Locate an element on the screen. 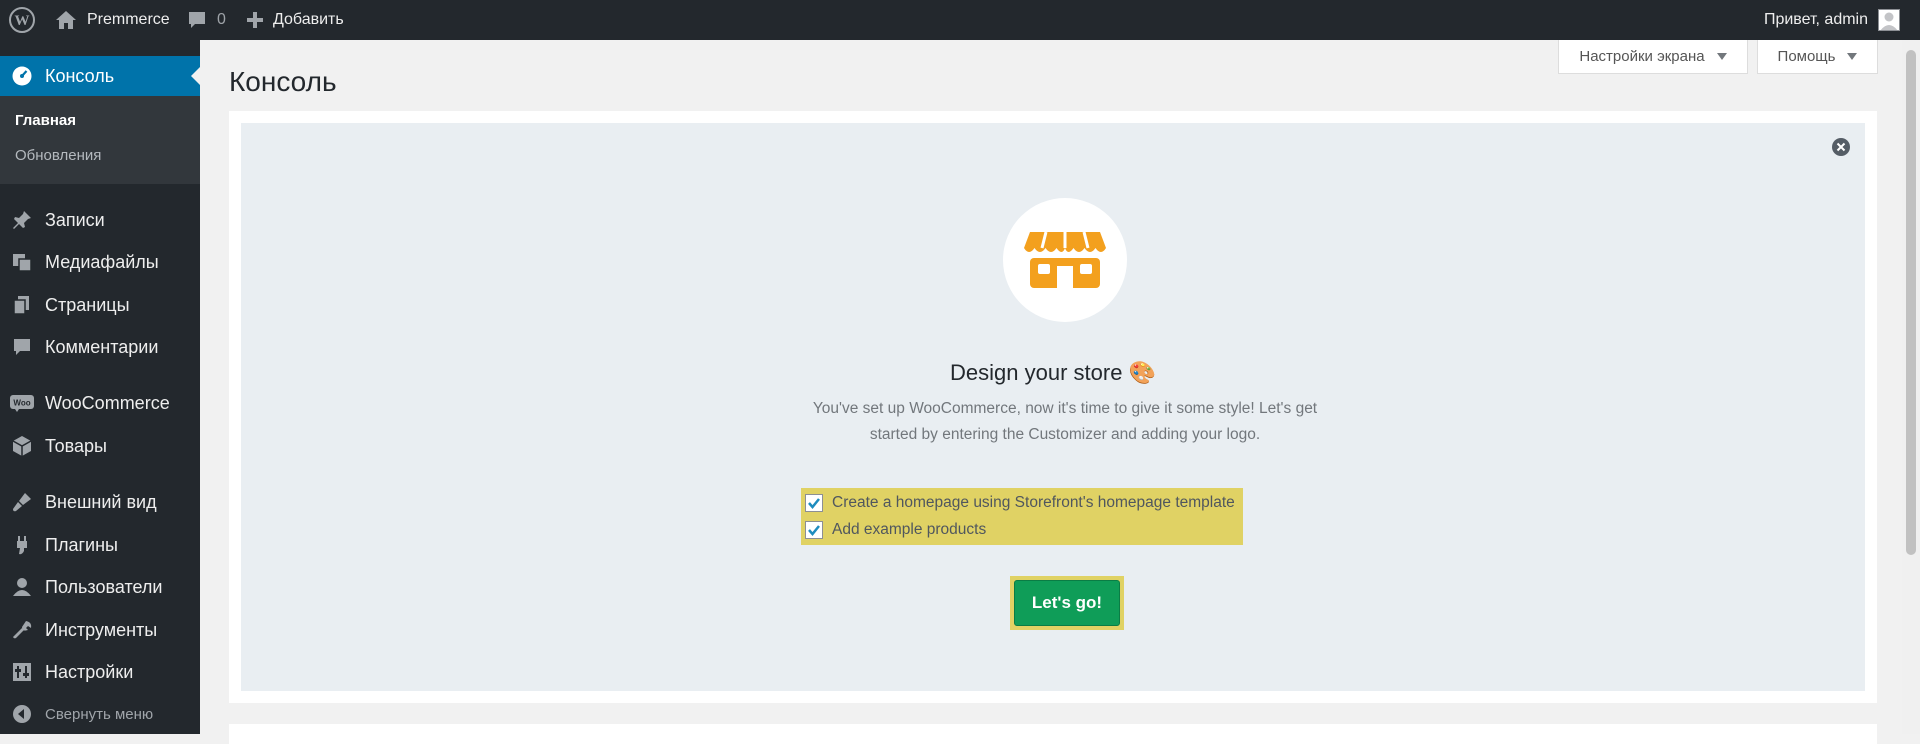 This screenshot has width=1920, height=744. lets-go-button: Let's go! is located at coordinates (1067, 603).